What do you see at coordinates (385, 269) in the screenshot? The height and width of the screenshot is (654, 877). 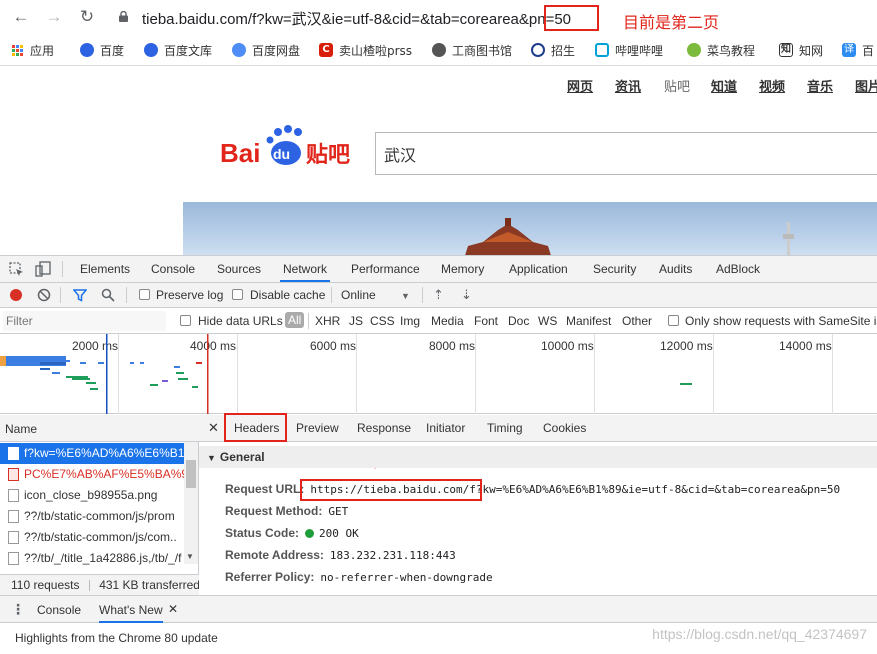 I see `tab-performance: Performance` at bounding box center [385, 269].